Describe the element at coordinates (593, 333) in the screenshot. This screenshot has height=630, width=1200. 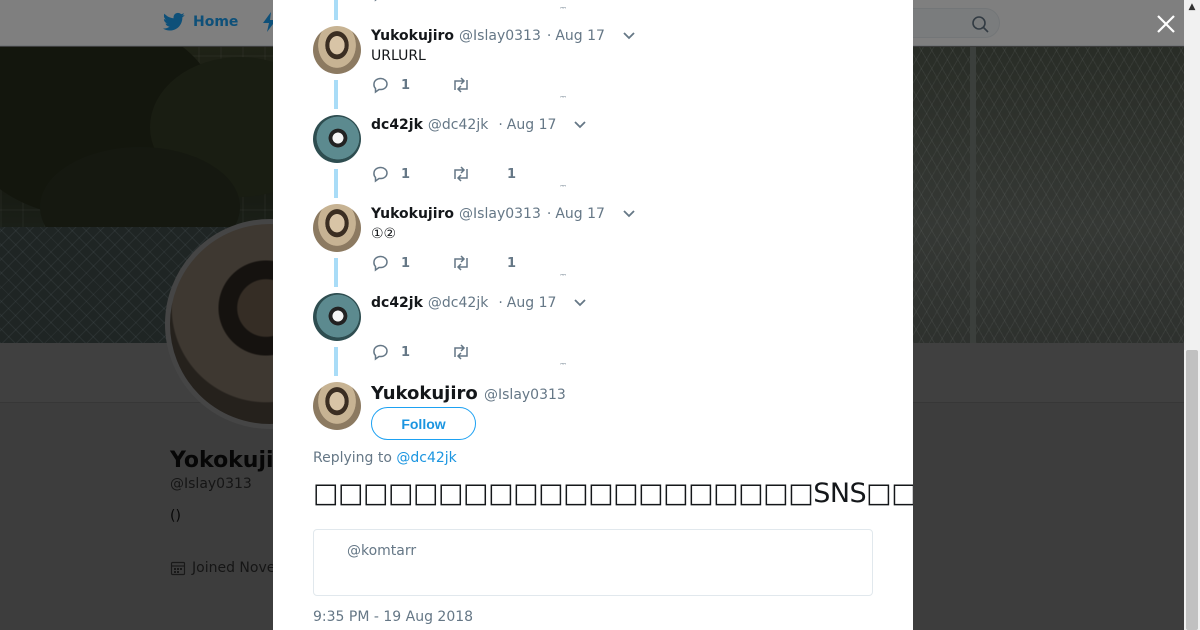
I see `thread-tweet: dc42jk @dc42jk · Aug 17 1` at that location.